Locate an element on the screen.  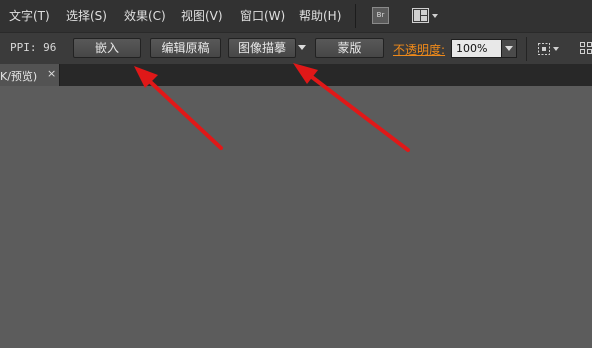
menu-bar: 文字(T) 选择(S) 效果(C) 视图(V) 窗口(W) 帮助(H) Br is located at coordinates (296, 16).